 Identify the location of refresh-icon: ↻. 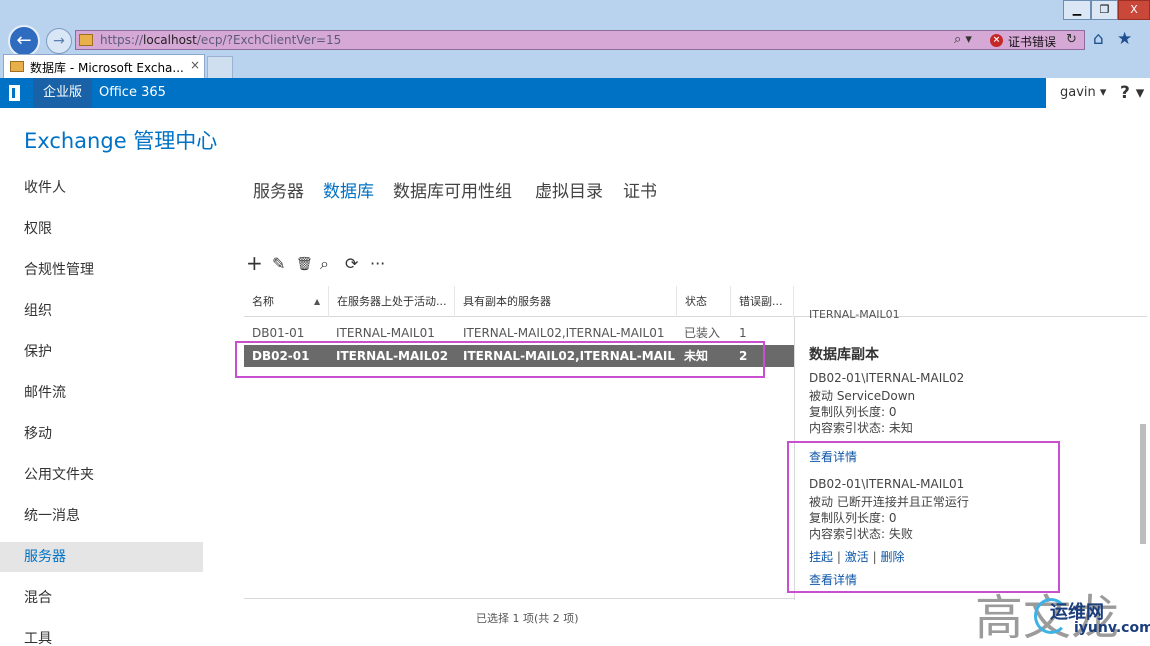
(1071, 39).